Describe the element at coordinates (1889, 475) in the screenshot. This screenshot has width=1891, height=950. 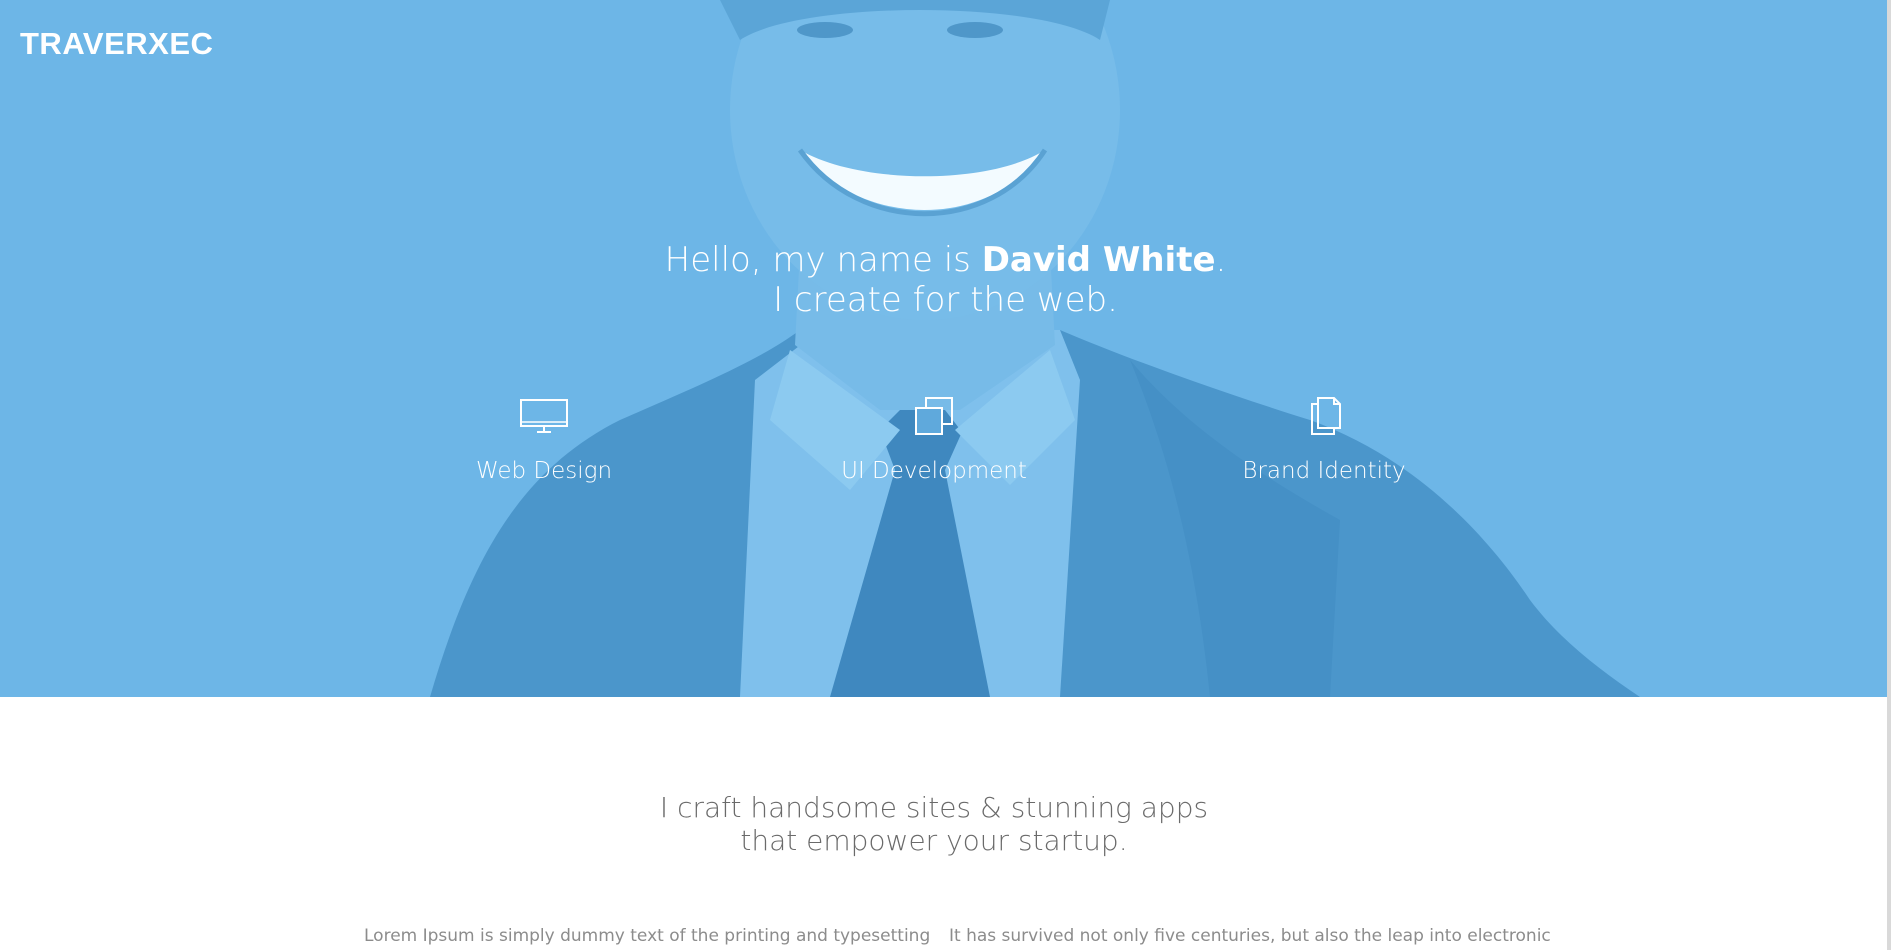
I see `page-scrollbar` at that location.